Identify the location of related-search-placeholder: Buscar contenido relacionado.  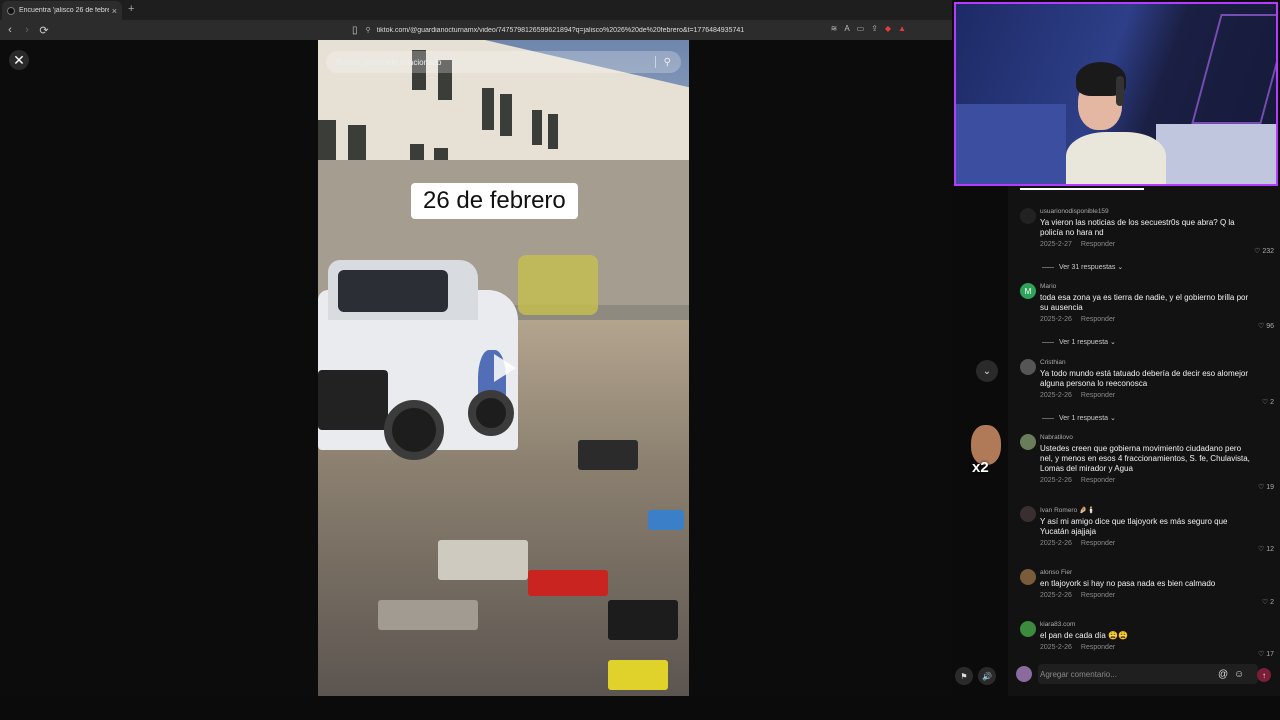
(495, 62).